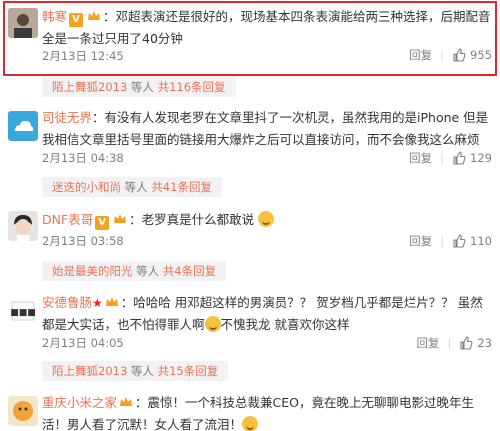  What do you see at coordinates (86, 187) in the screenshot?
I see `reply-user: 迷迭的小和尚` at bounding box center [86, 187].